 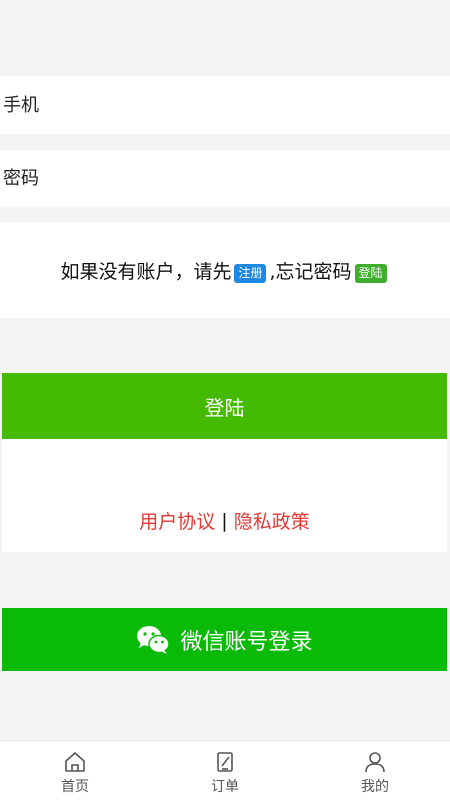 I want to click on wechat-icon, so click(x=154, y=639).